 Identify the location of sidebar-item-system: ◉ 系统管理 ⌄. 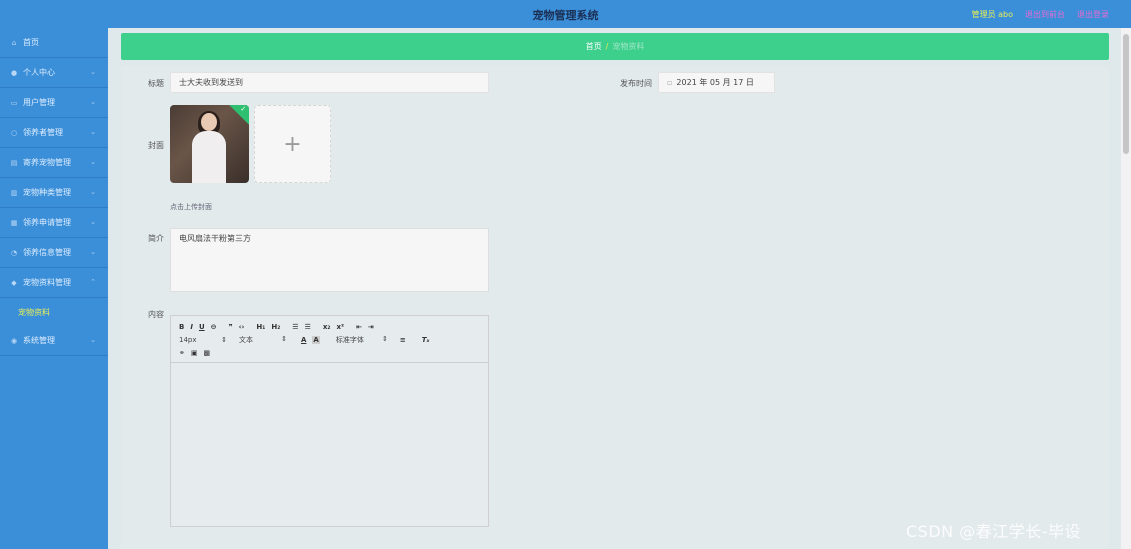
(54, 341).